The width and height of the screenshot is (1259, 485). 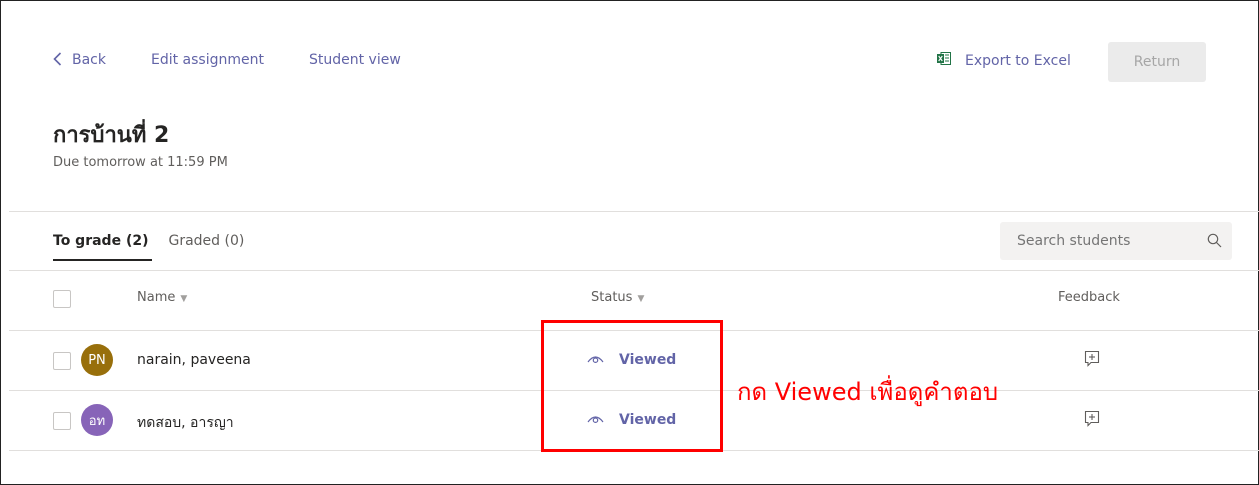 I want to click on return-button: Return, so click(x=1157, y=62).